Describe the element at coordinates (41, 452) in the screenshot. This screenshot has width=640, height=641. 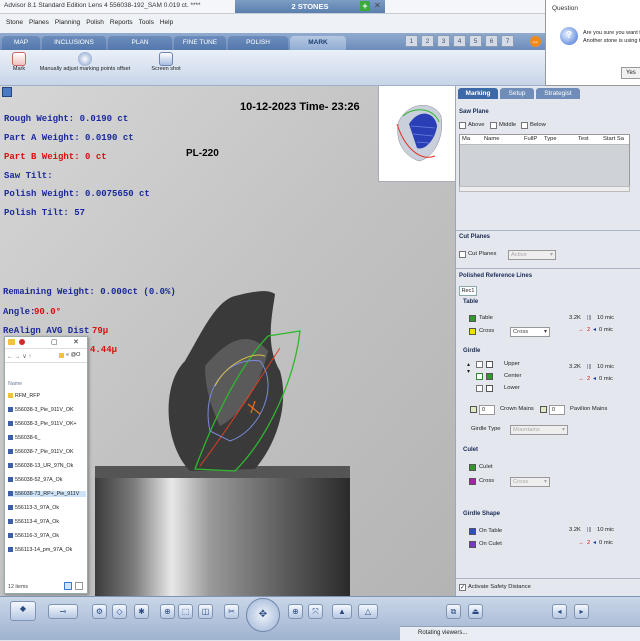
I see `file-list-item: 556038-7_Pie_911V_OK` at that location.